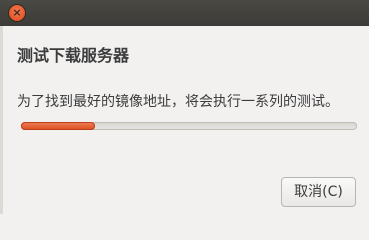  What do you see at coordinates (189, 126) in the screenshot?
I see `progress-bar` at bounding box center [189, 126].